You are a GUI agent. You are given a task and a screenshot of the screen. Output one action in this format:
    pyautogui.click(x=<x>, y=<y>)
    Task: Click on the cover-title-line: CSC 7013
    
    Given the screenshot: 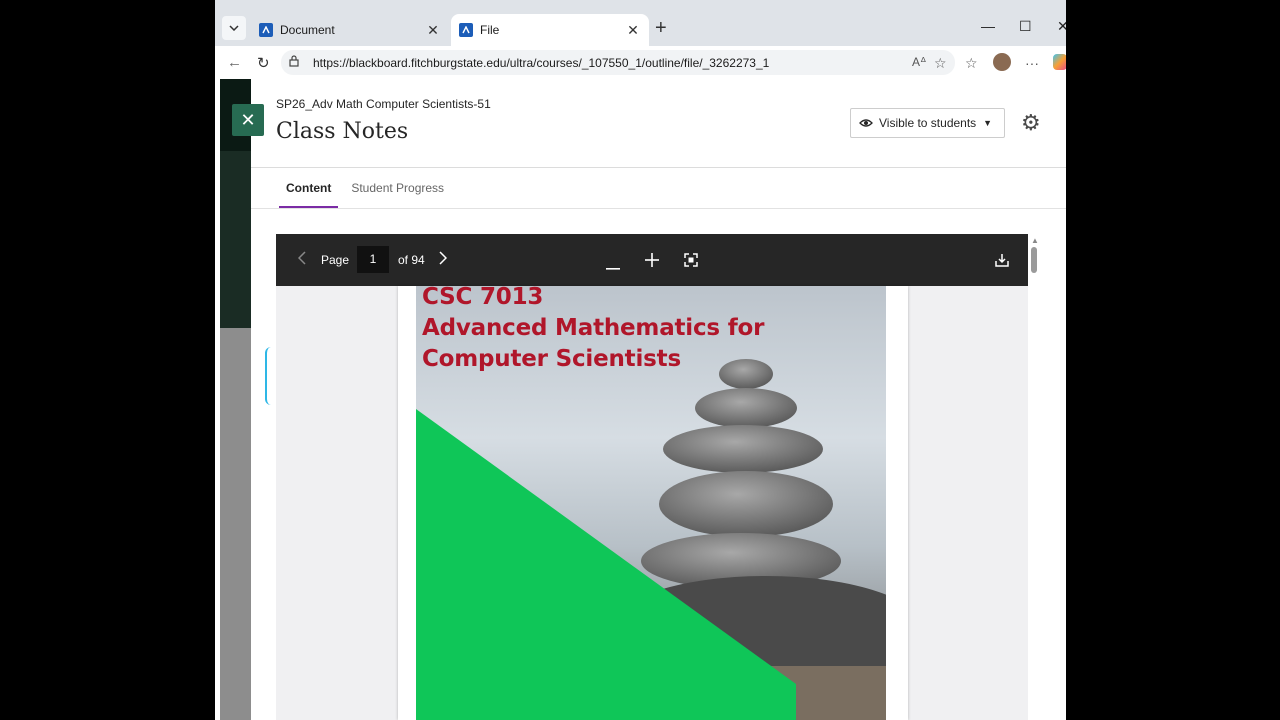 What is the action you would take?
    pyautogui.click(x=483, y=298)
    